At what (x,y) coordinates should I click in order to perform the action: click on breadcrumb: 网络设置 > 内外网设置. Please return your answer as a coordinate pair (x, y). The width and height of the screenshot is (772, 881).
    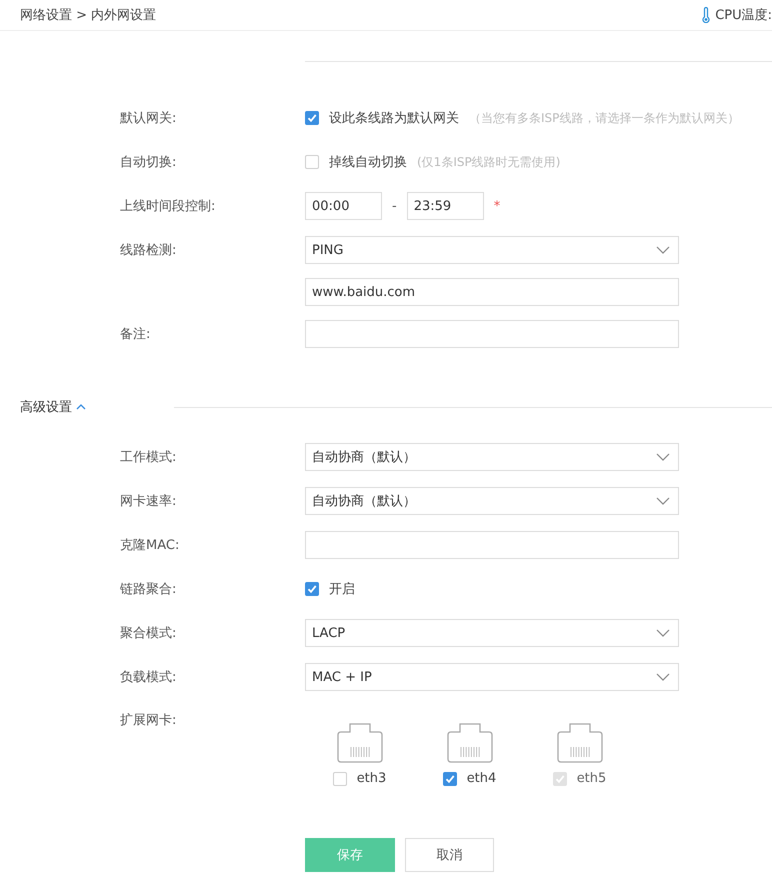
    Looking at the image, I should click on (88, 15).